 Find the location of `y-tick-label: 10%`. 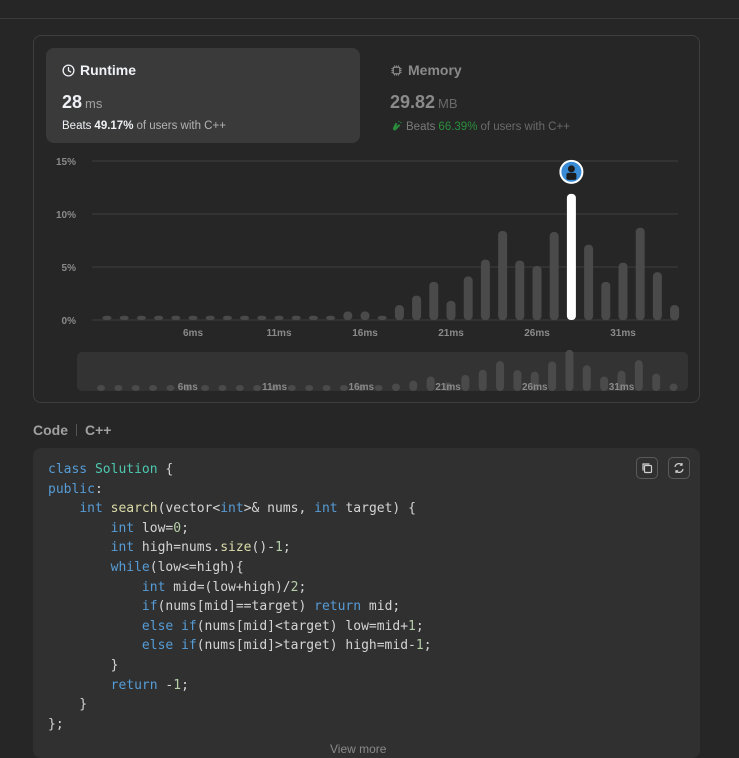

y-tick-label: 10% is located at coordinates (66, 215).